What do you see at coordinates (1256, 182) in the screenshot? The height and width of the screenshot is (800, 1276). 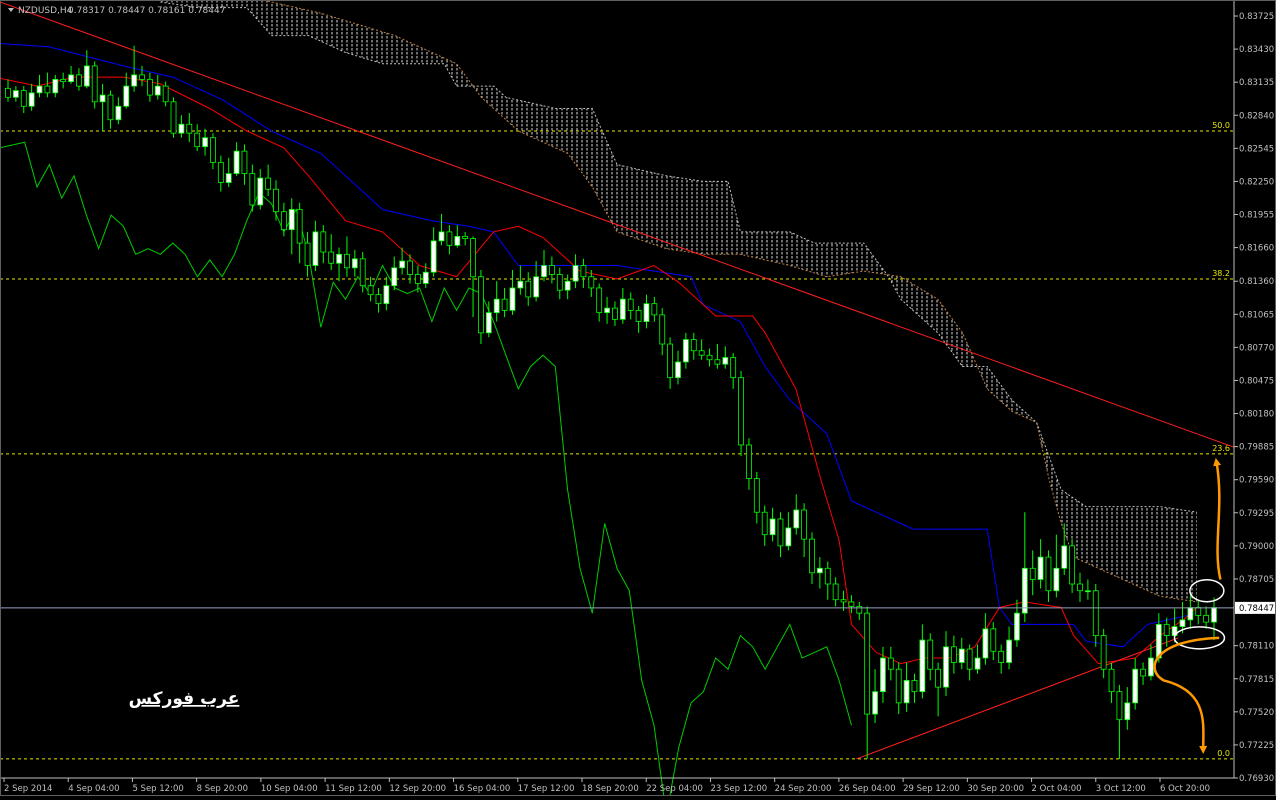 I see `y-tick-label: 0.82250` at bounding box center [1256, 182].